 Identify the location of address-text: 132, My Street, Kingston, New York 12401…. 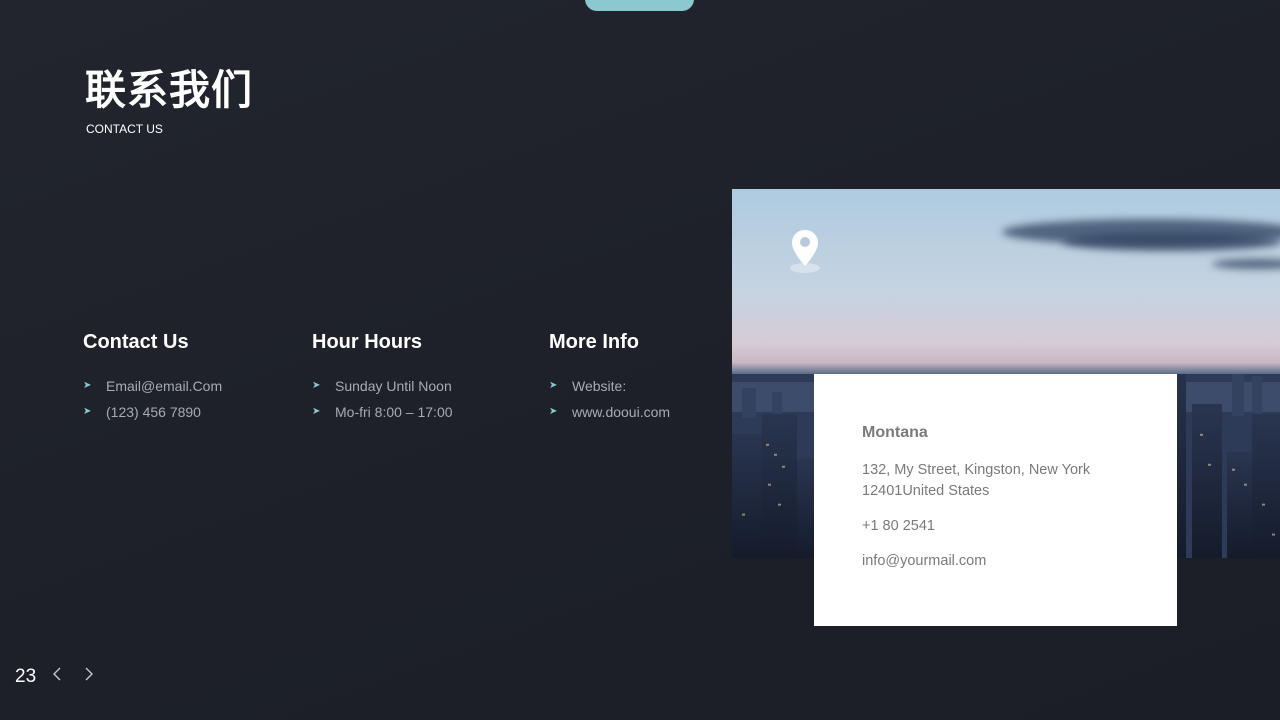
(976, 480).